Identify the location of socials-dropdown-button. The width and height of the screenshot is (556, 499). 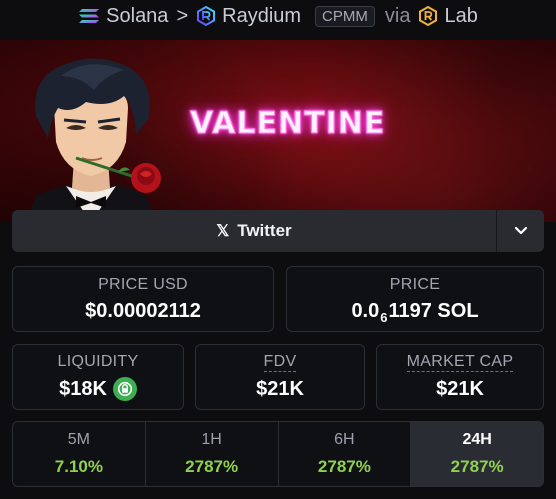
(520, 231).